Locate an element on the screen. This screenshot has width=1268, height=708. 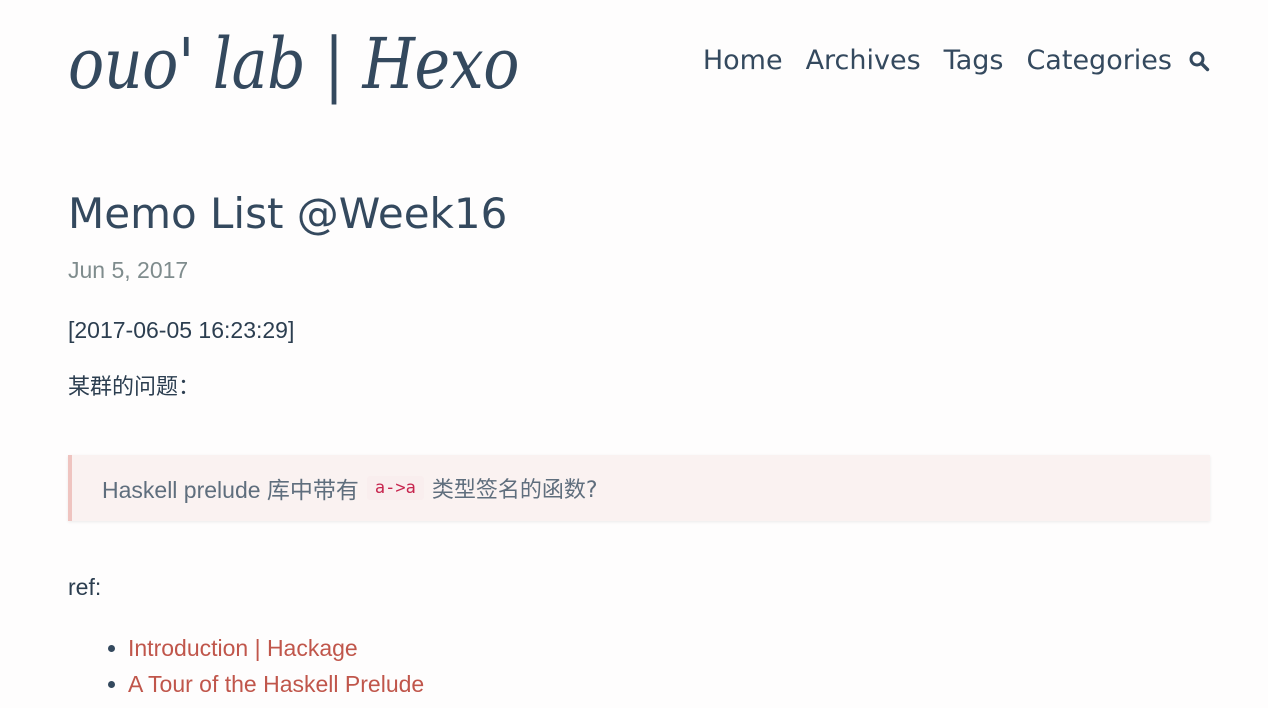
ref-link-haskell-prelude-tour: A Tour of the Haskell Prelude is located at coordinates (276, 684).